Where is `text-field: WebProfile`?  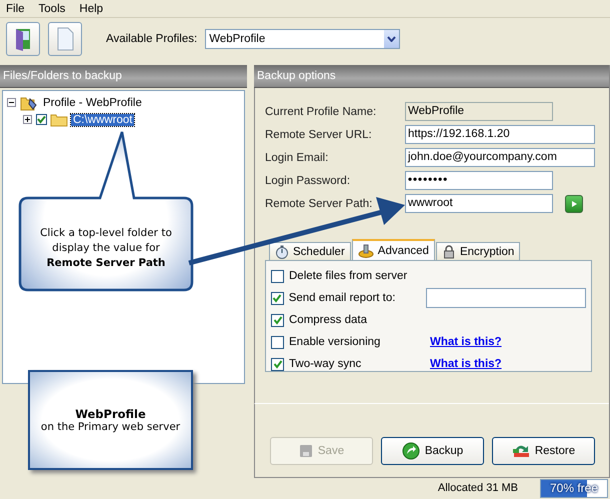
text-field: WebProfile is located at coordinates (479, 111).